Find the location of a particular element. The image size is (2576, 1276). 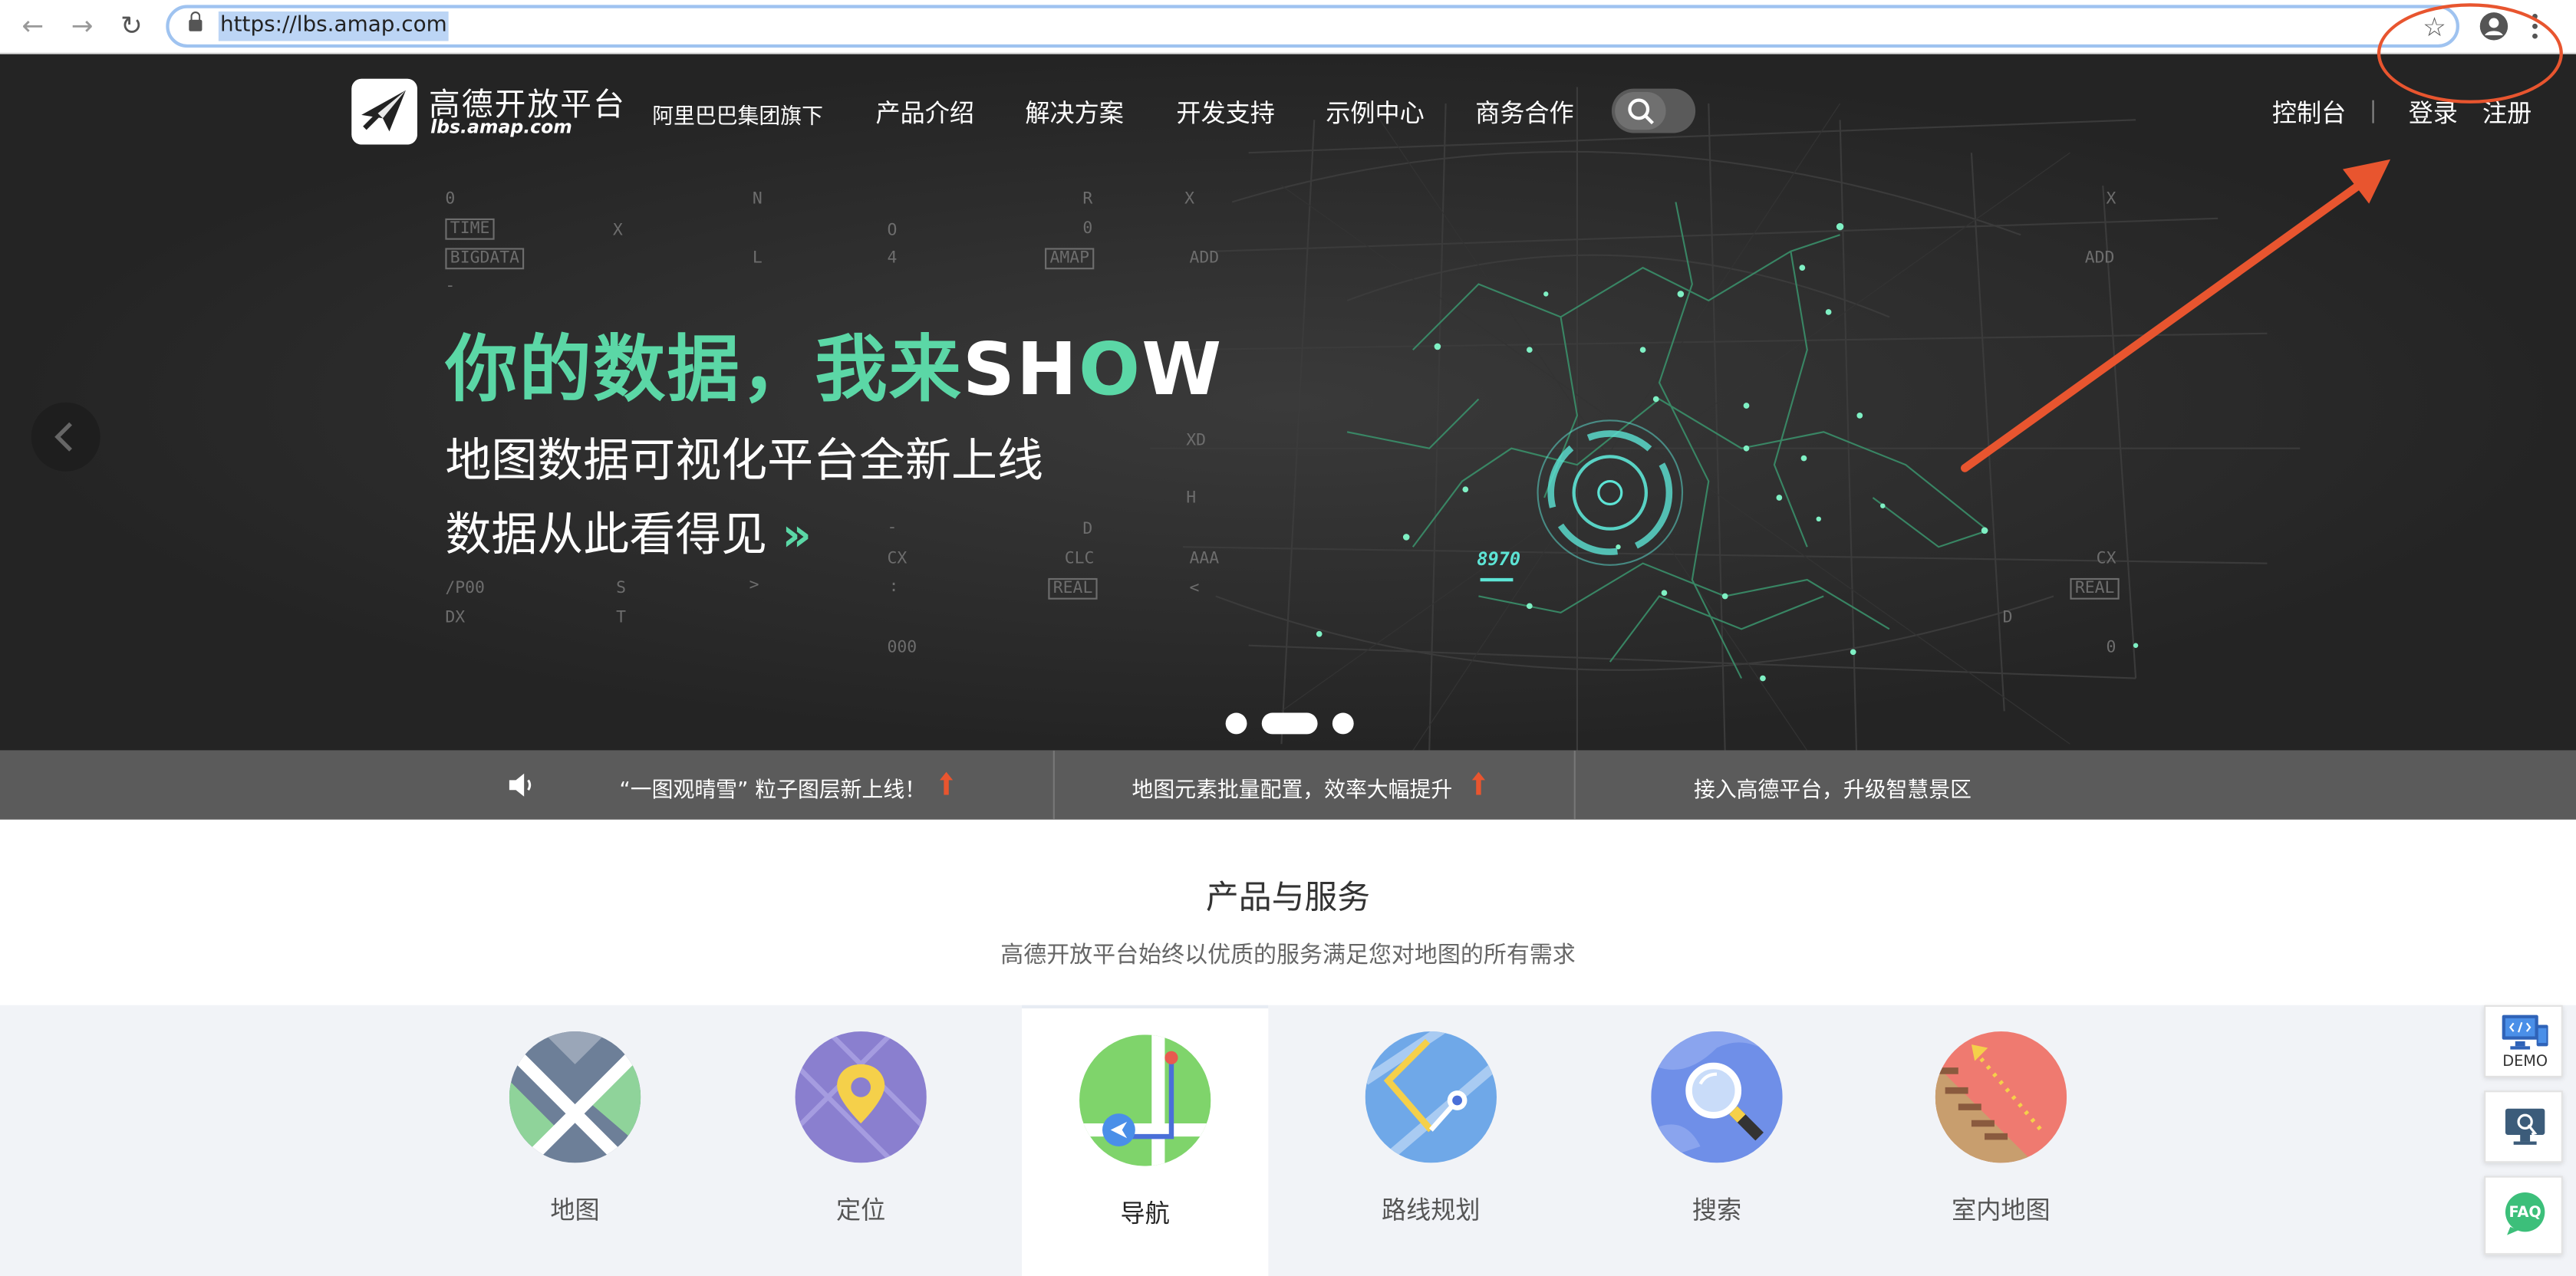

group-text: 阿里巴巴集团旗下 is located at coordinates (737, 117).